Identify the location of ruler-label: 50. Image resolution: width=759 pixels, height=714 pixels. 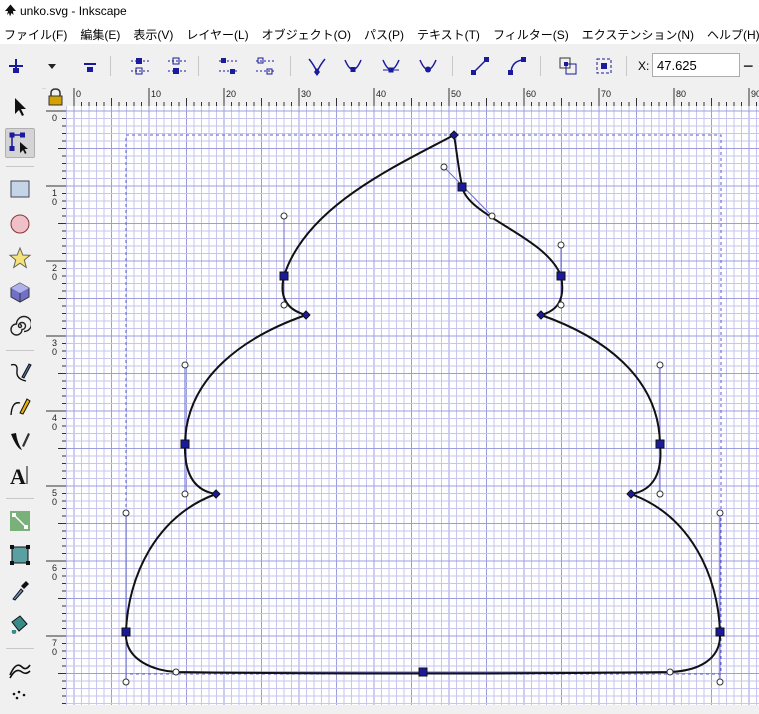
(456, 94).